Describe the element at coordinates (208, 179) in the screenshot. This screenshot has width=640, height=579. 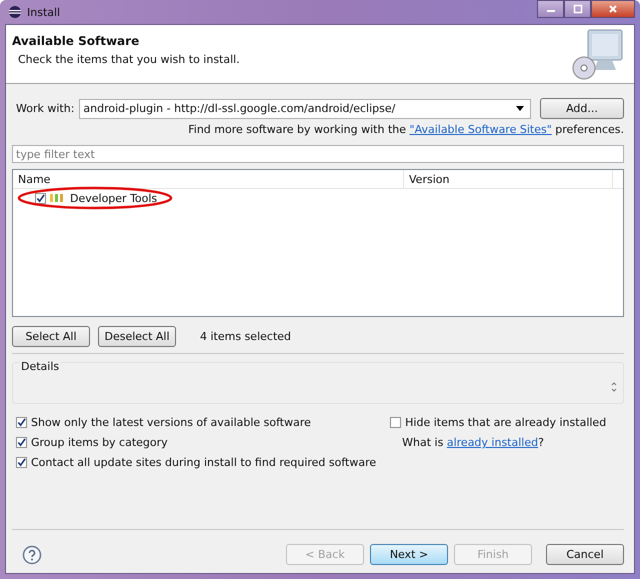
I see `column-header: Name` at that location.